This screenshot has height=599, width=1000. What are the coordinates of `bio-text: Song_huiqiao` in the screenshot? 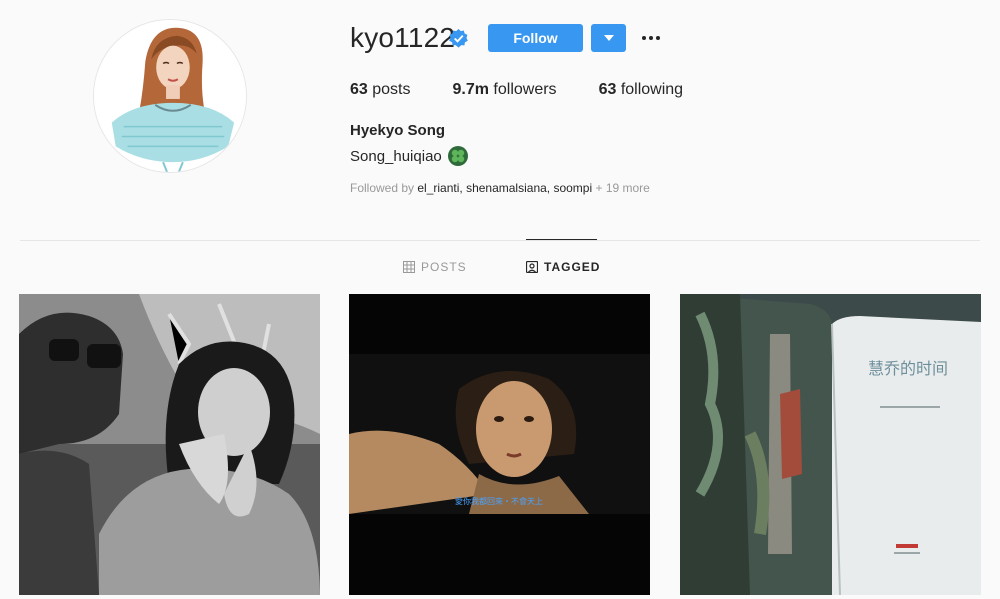 It's located at (396, 156).